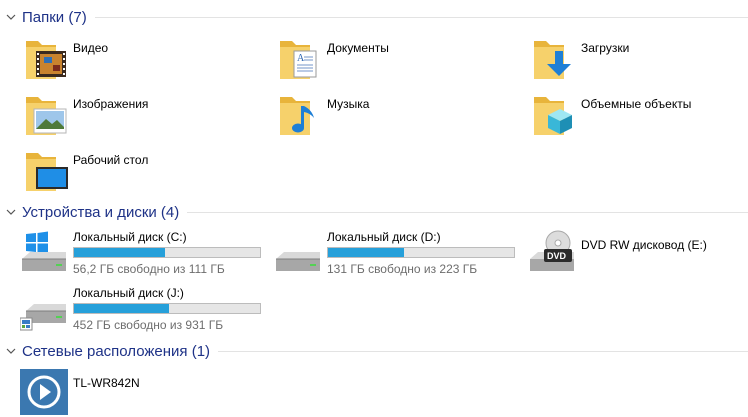  I want to click on svg-text: DVD, so click(557, 256).